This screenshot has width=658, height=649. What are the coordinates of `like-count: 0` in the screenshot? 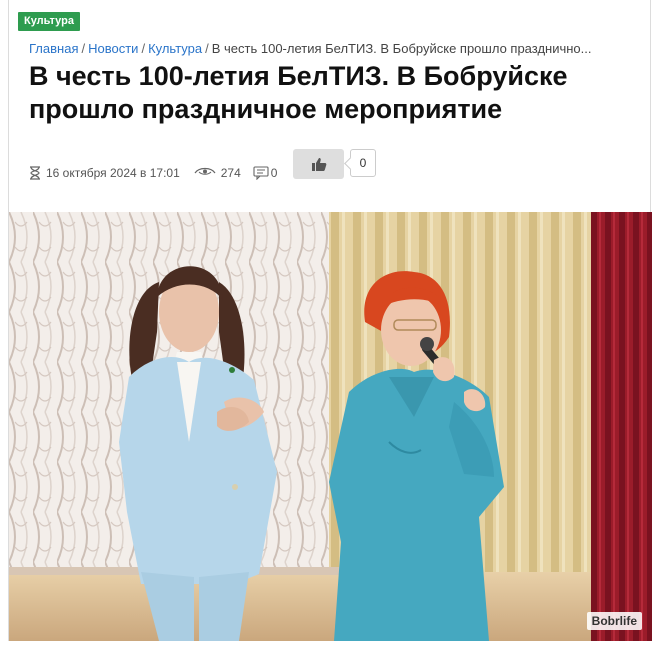 It's located at (363, 163).